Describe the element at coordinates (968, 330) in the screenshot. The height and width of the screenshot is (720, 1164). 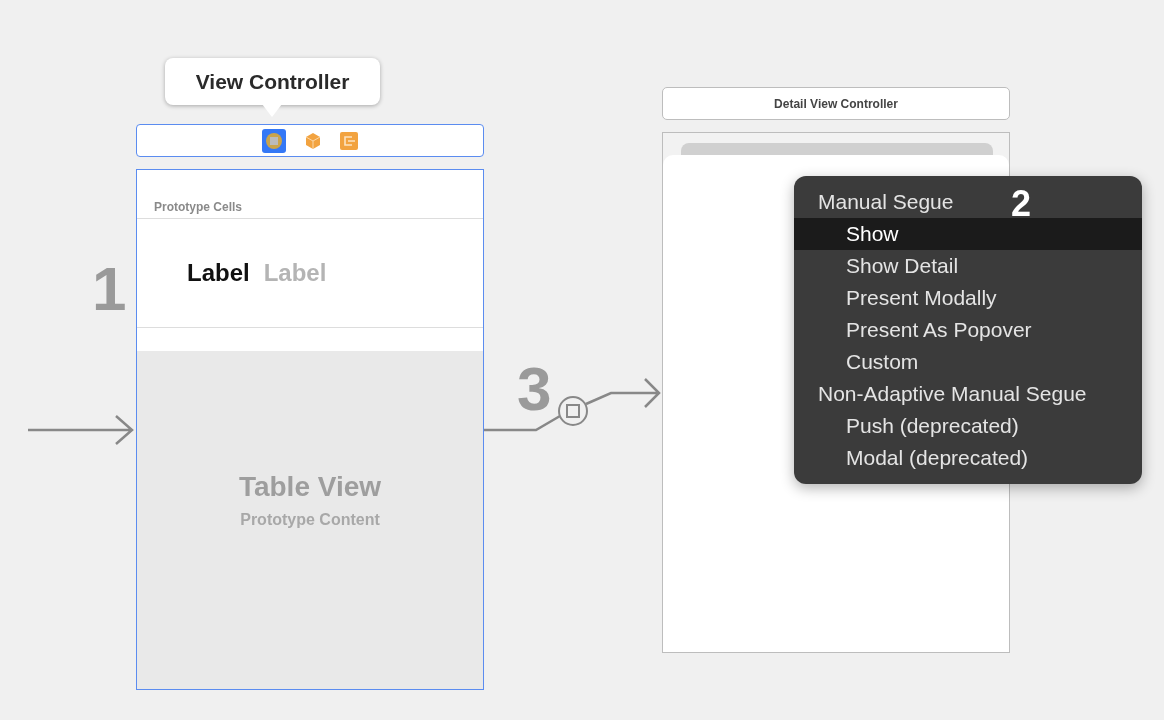
I see `menu-item: Present As Popover` at that location.